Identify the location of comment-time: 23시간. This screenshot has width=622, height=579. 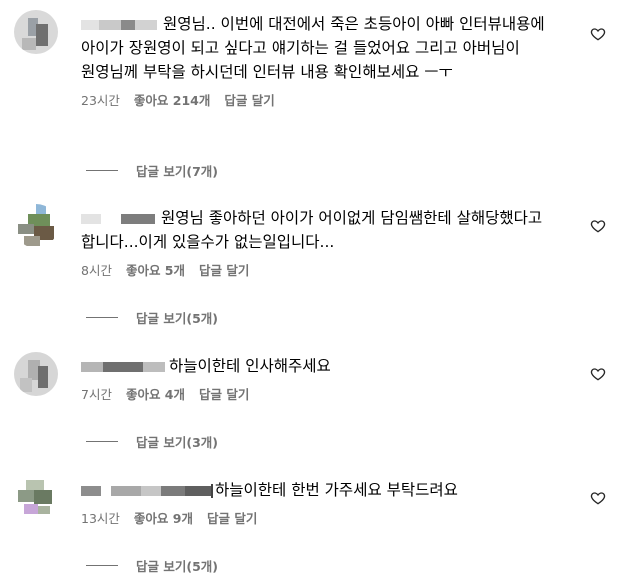
(100, 99).